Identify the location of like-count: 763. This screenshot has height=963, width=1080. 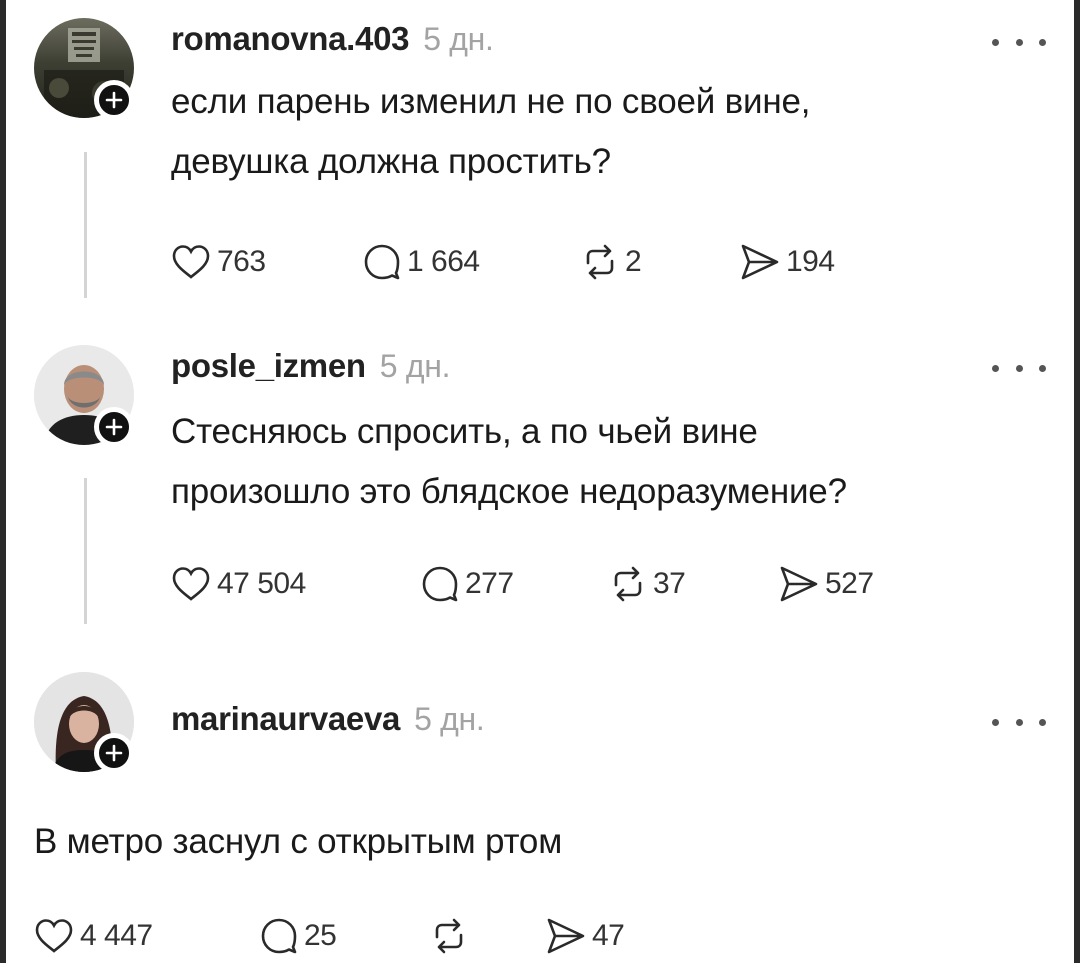
(241, 261).